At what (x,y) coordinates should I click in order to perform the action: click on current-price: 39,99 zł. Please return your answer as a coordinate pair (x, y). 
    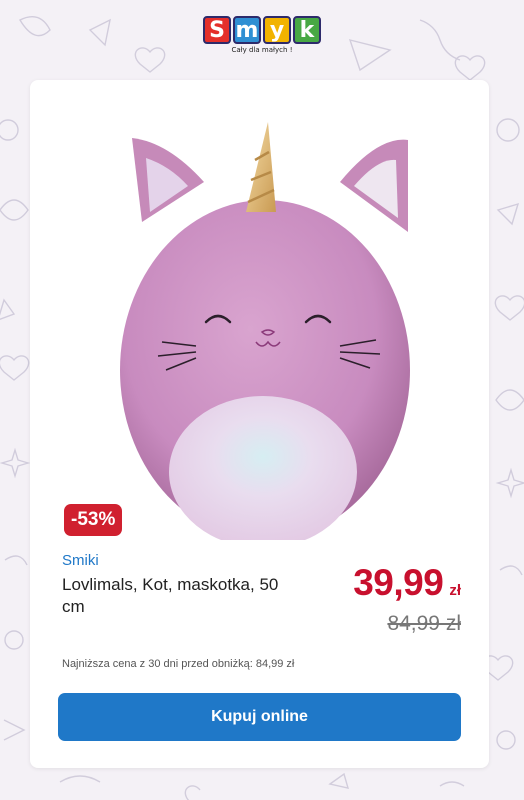
    Looking at the image, I should click on (407, 583).